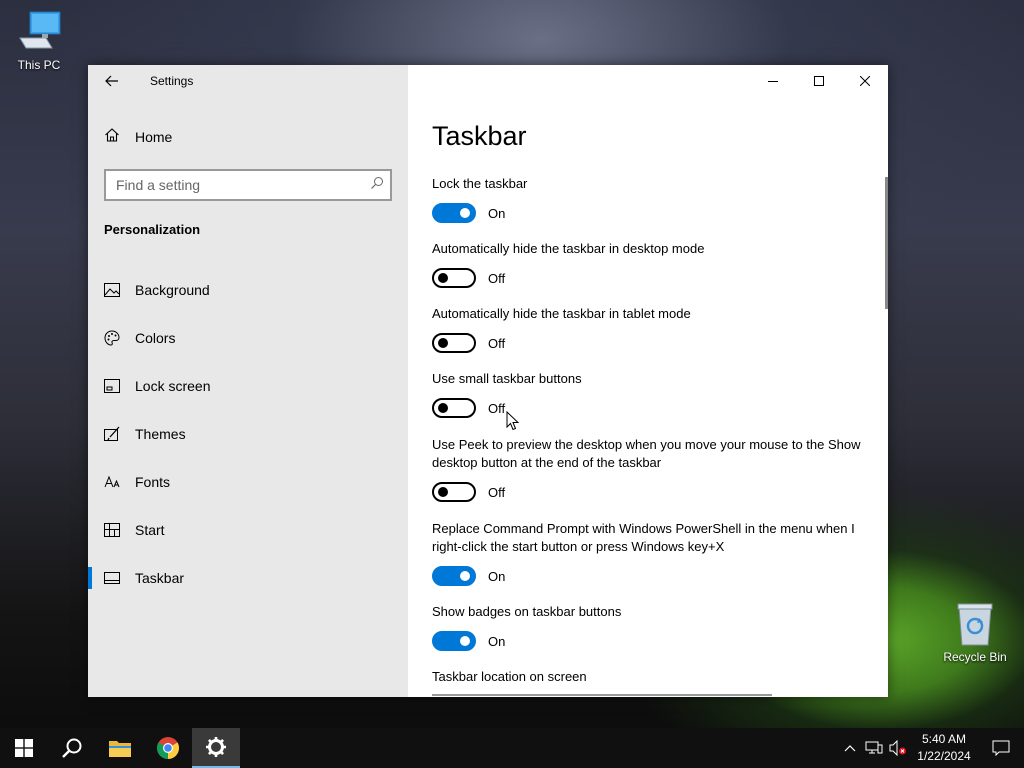  I want to click on chrome-button, so click(168, 748).